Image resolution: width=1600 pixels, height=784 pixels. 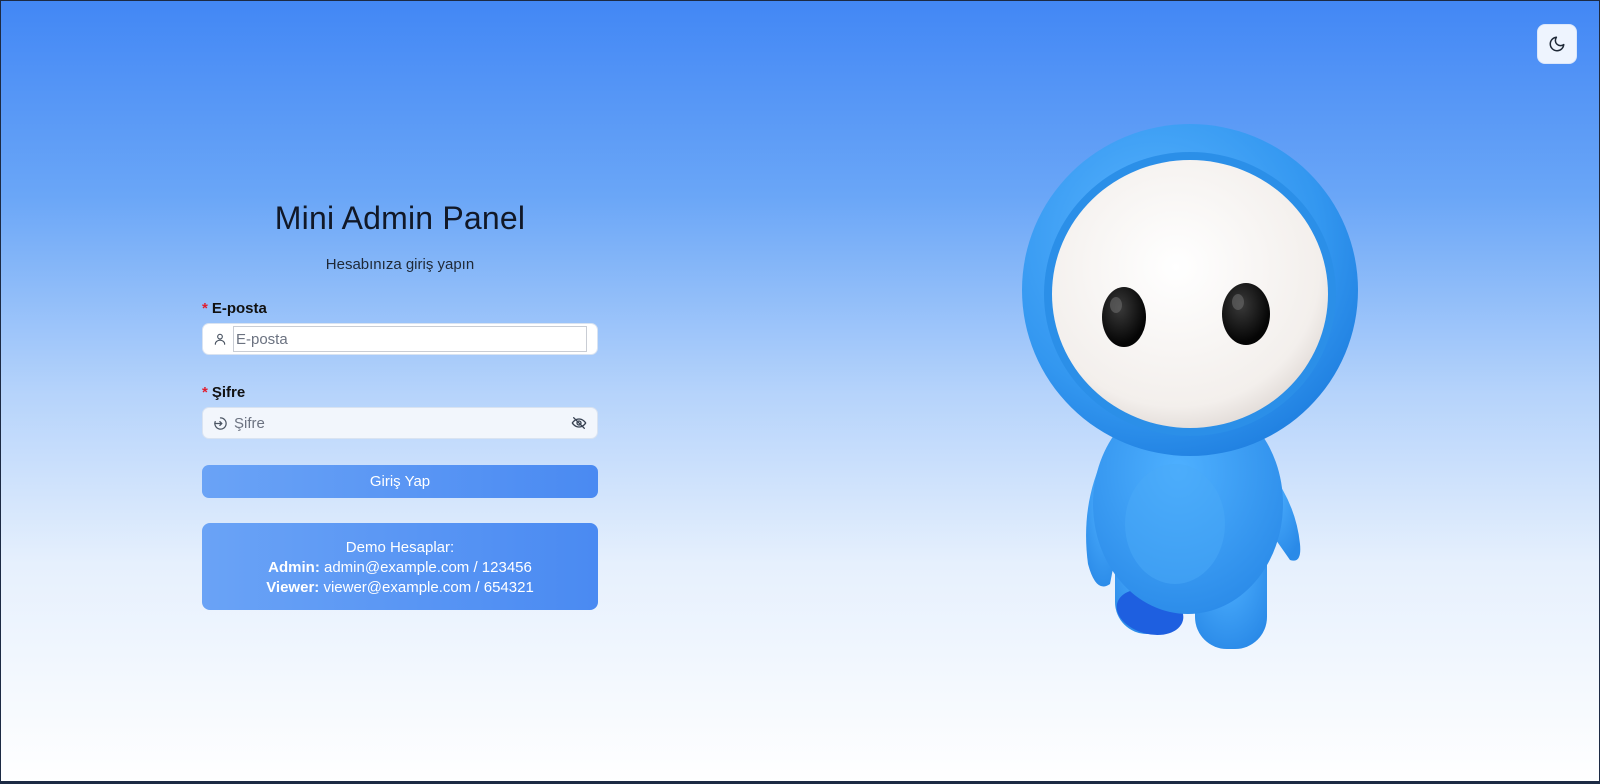 I want to click on login-icon, so click(x=220, y=423).